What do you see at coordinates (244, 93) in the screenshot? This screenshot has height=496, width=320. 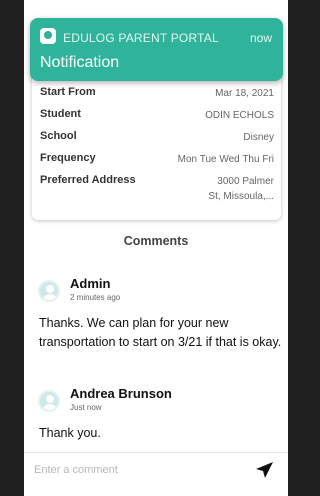 I see `detail-value: Mar 18, 2021` at bounding box center [244, 93].